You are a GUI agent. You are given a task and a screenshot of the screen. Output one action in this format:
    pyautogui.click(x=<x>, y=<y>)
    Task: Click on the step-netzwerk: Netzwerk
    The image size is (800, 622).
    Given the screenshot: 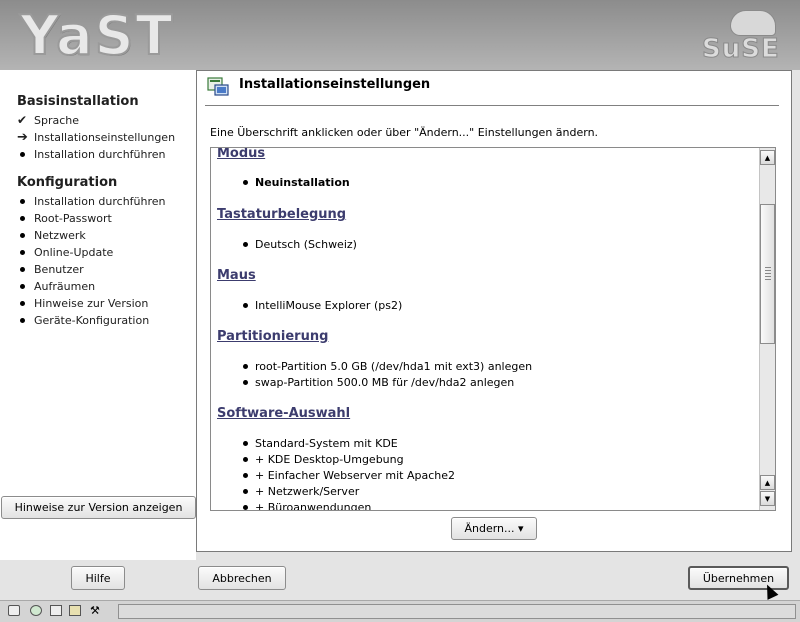 What is the action you would take?
    pyautogui.click(x=51, y=235)
    